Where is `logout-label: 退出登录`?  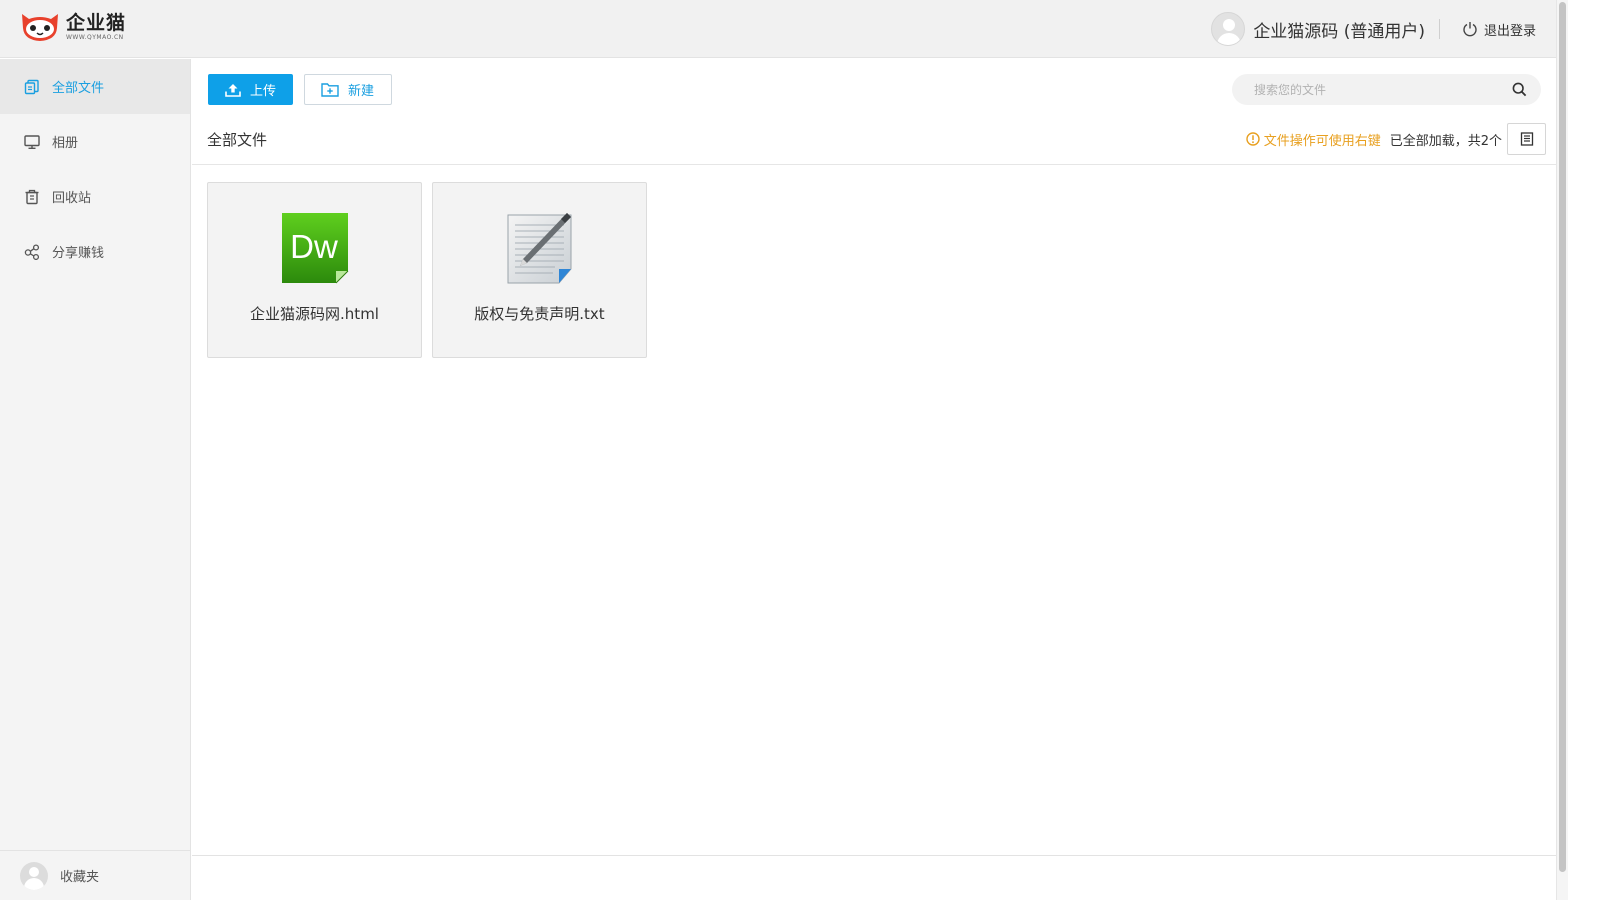
logout-label: 退出登录 is located at coordinates (1509, 31).